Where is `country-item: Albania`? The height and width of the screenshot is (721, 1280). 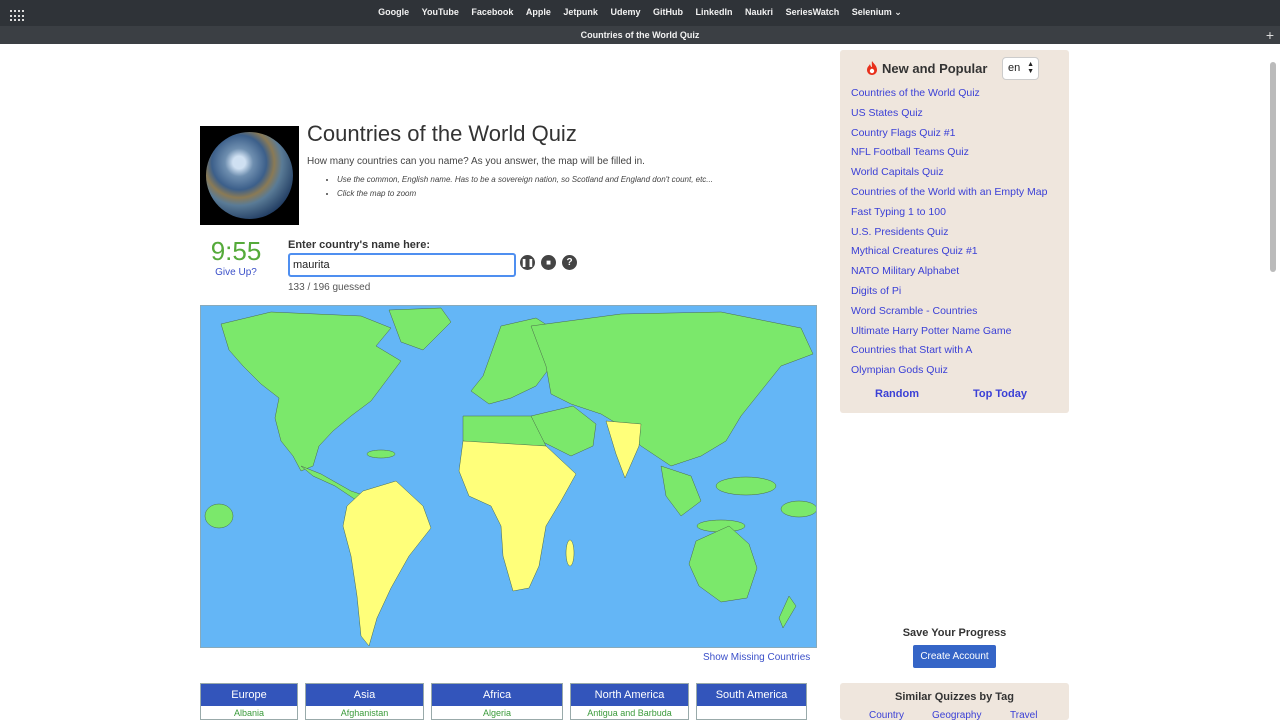 country-item: Albania is located at coordinates (249, 713).